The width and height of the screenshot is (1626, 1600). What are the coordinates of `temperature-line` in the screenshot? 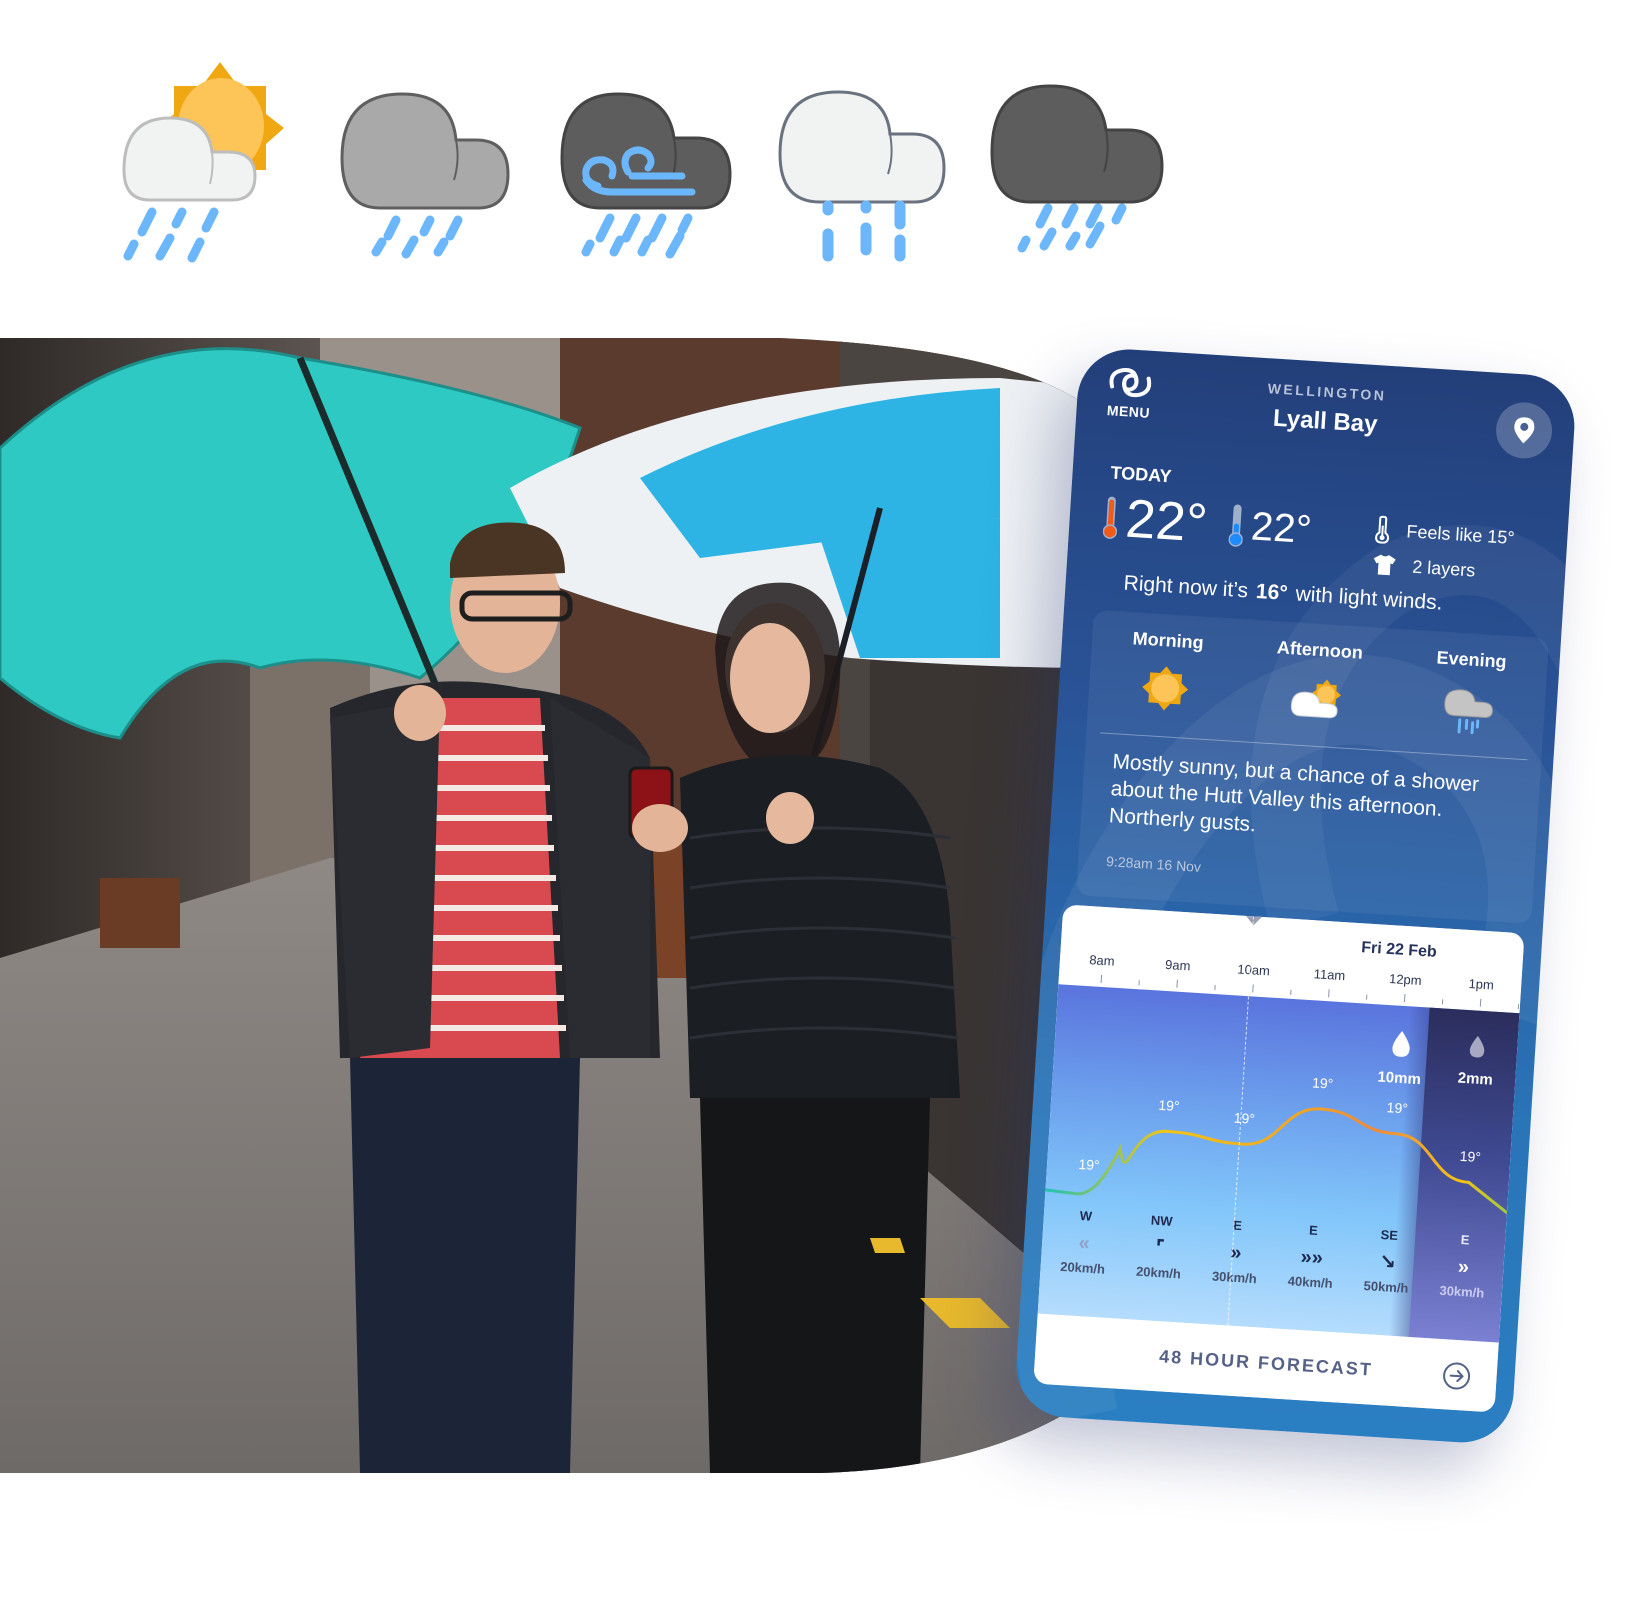 It's located at (1276, 1161).